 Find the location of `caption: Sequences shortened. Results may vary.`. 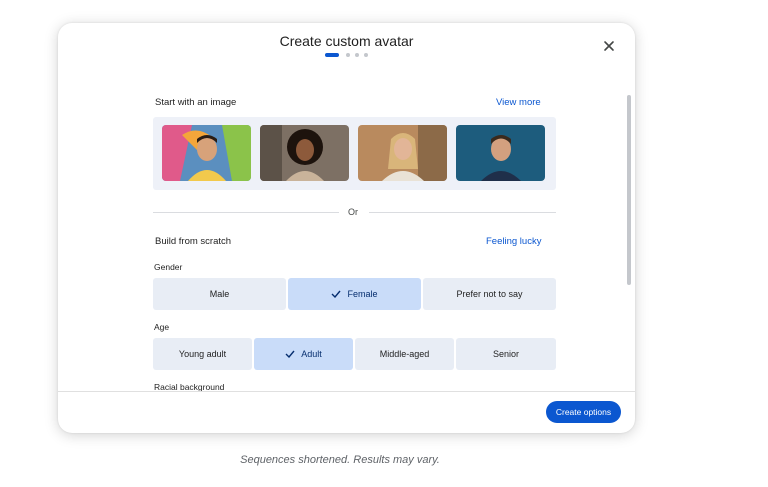

caption: Sequences shortened. Results may vary. is located at coordinates (340, 460).